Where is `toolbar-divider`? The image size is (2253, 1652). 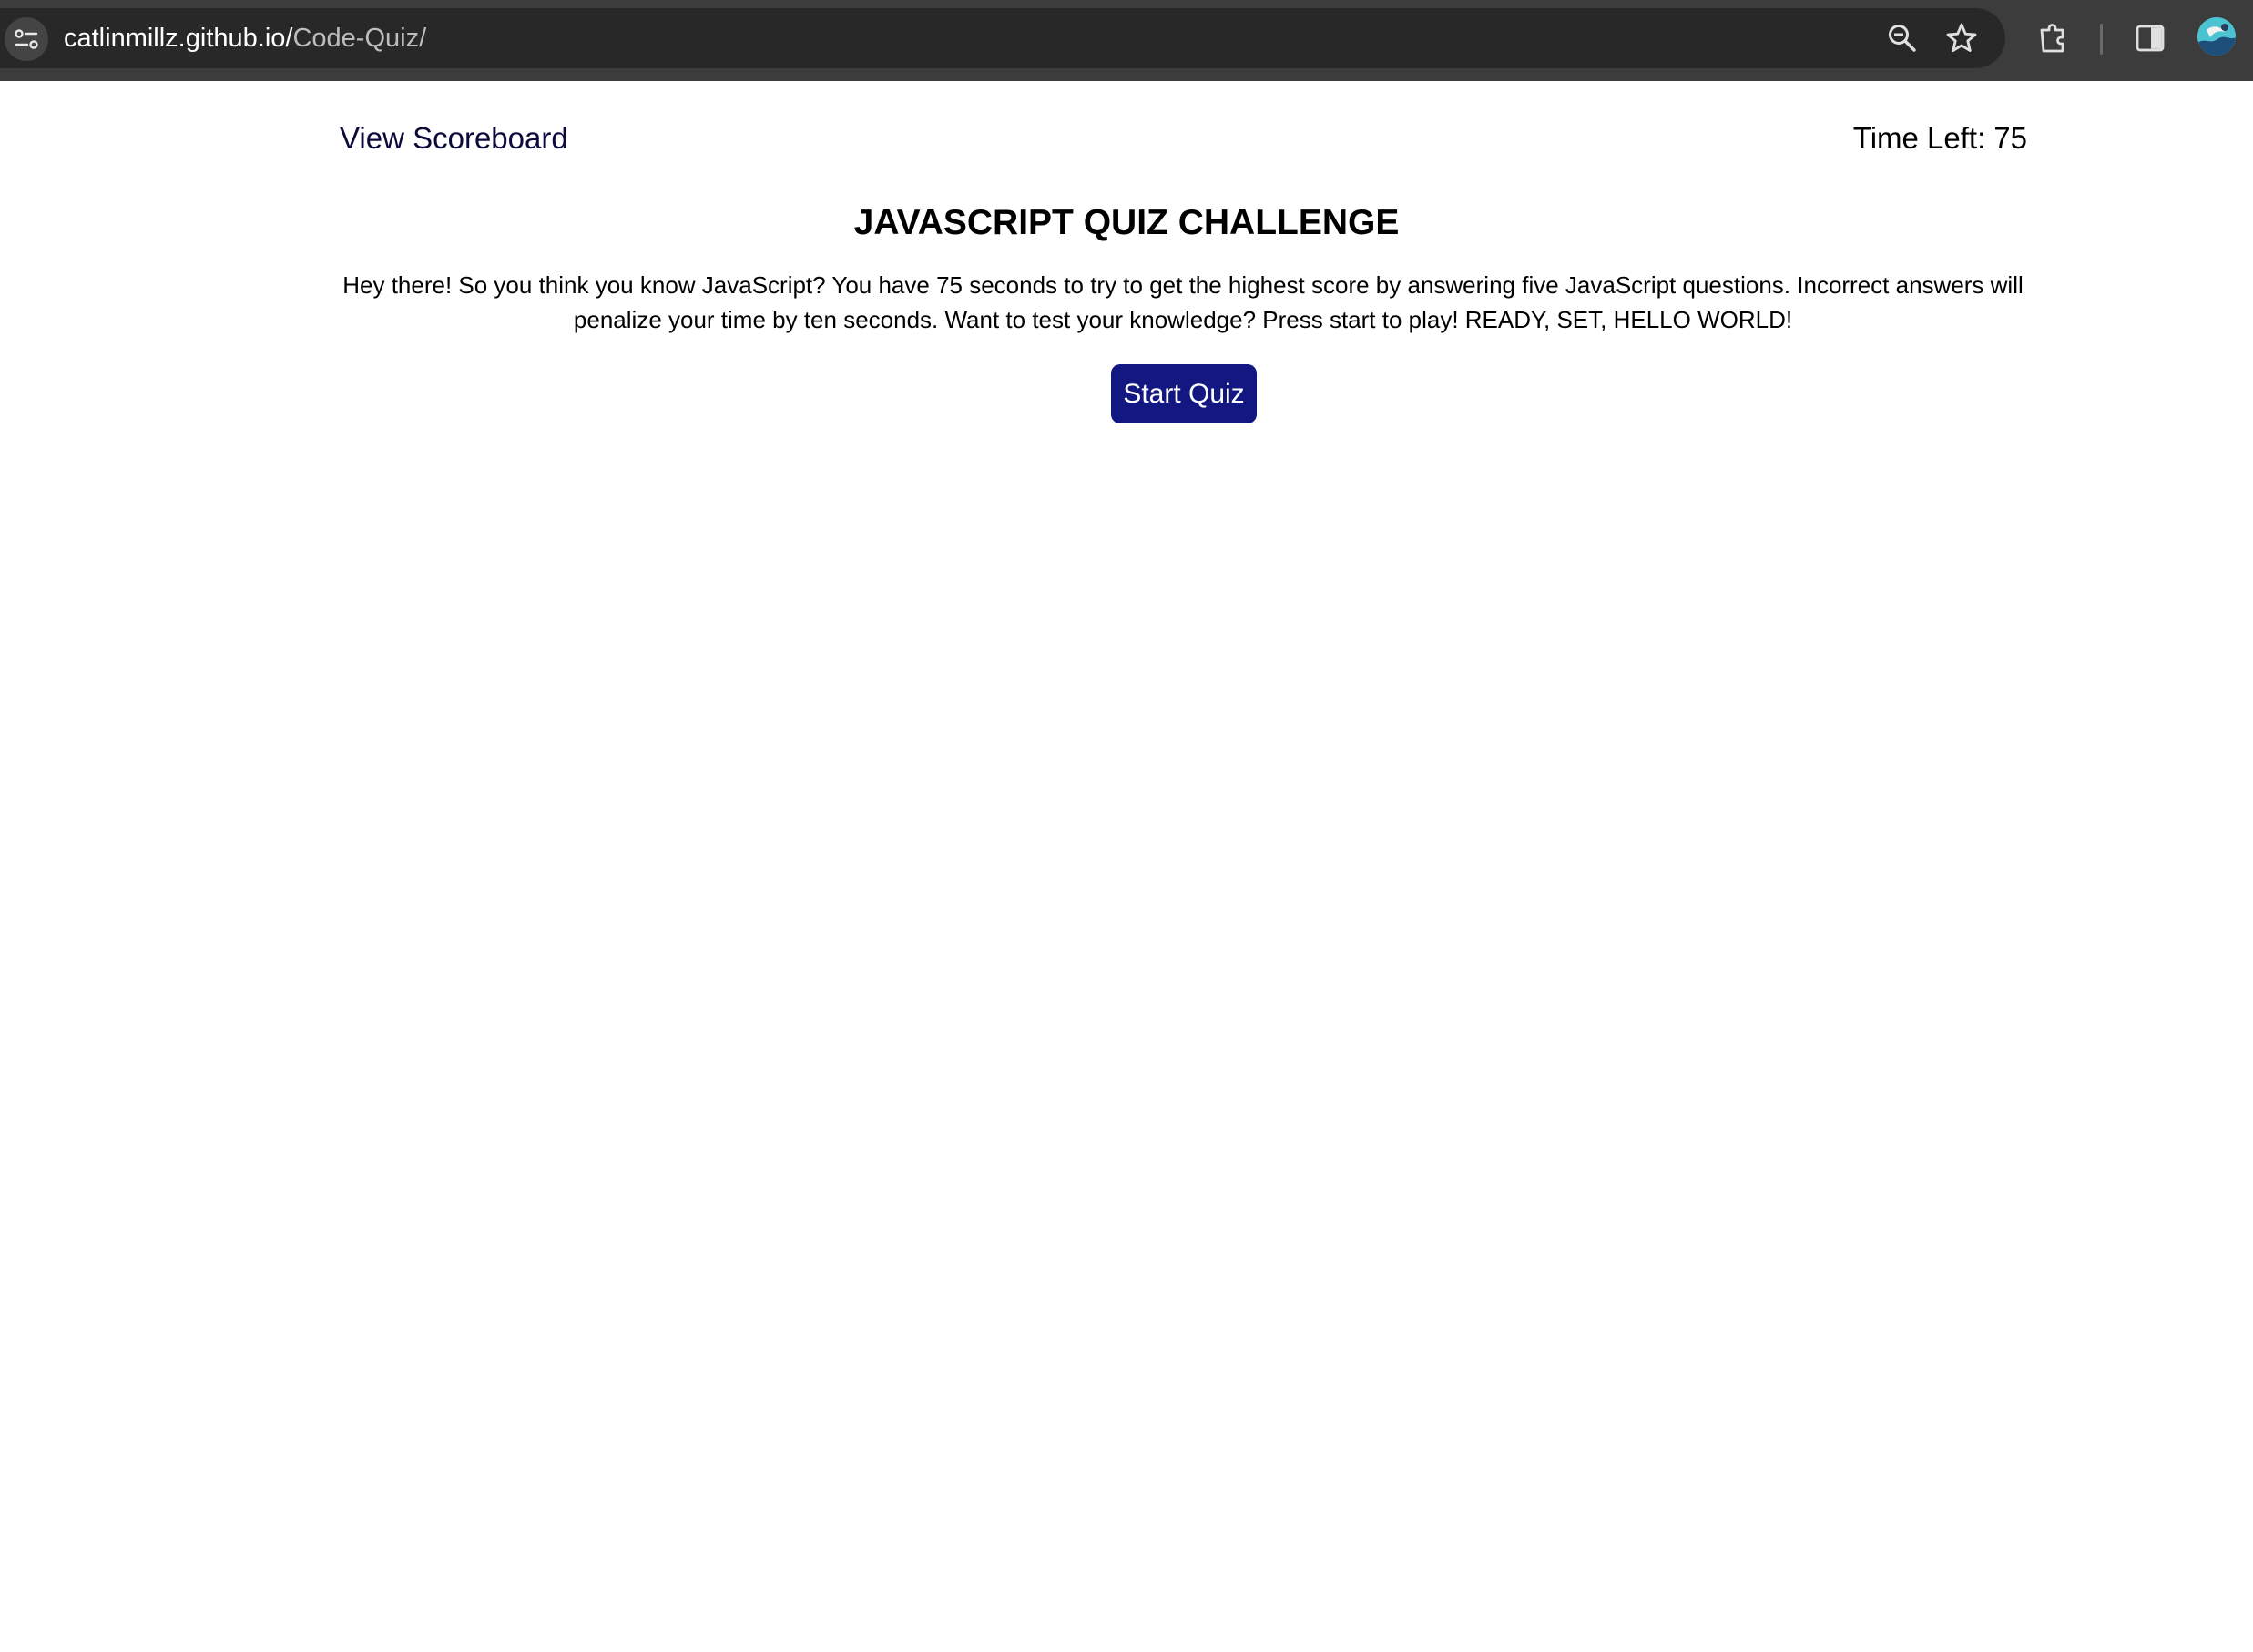 toolbar-divider is located at coordinates (2101, 39).